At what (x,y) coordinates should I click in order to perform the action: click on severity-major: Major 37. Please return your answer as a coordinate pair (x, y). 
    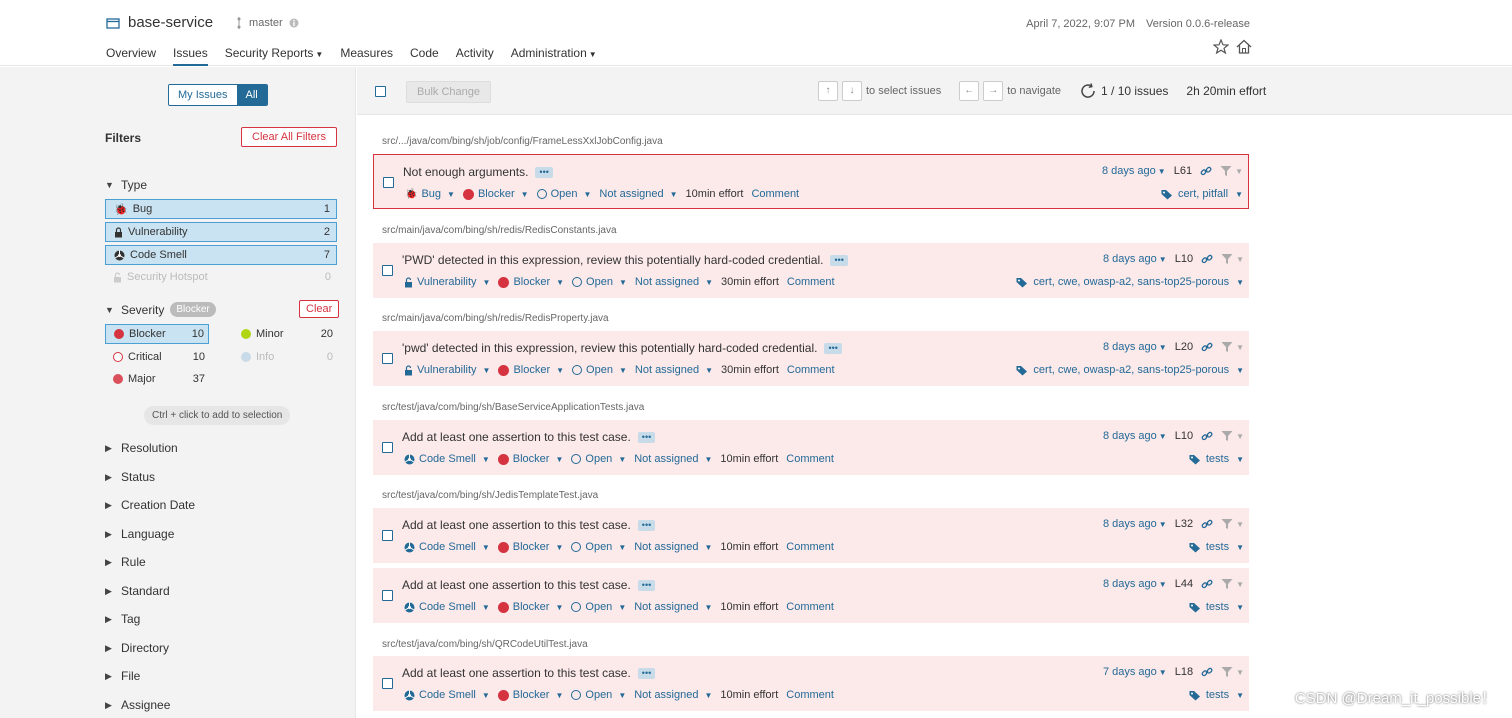
    Looking at the image, I should click on (157, 379).